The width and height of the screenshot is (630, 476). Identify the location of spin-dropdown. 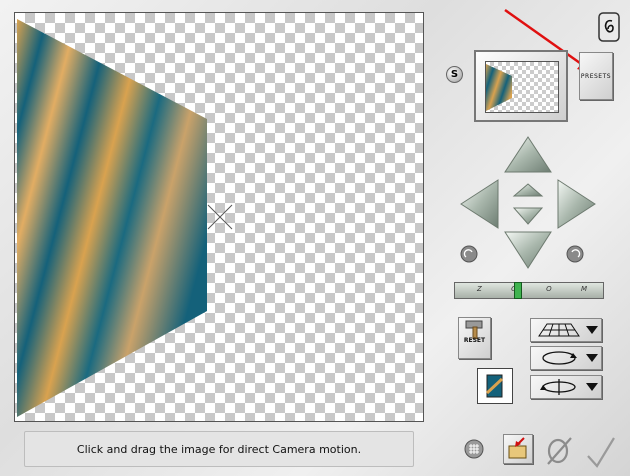
(566, 387).